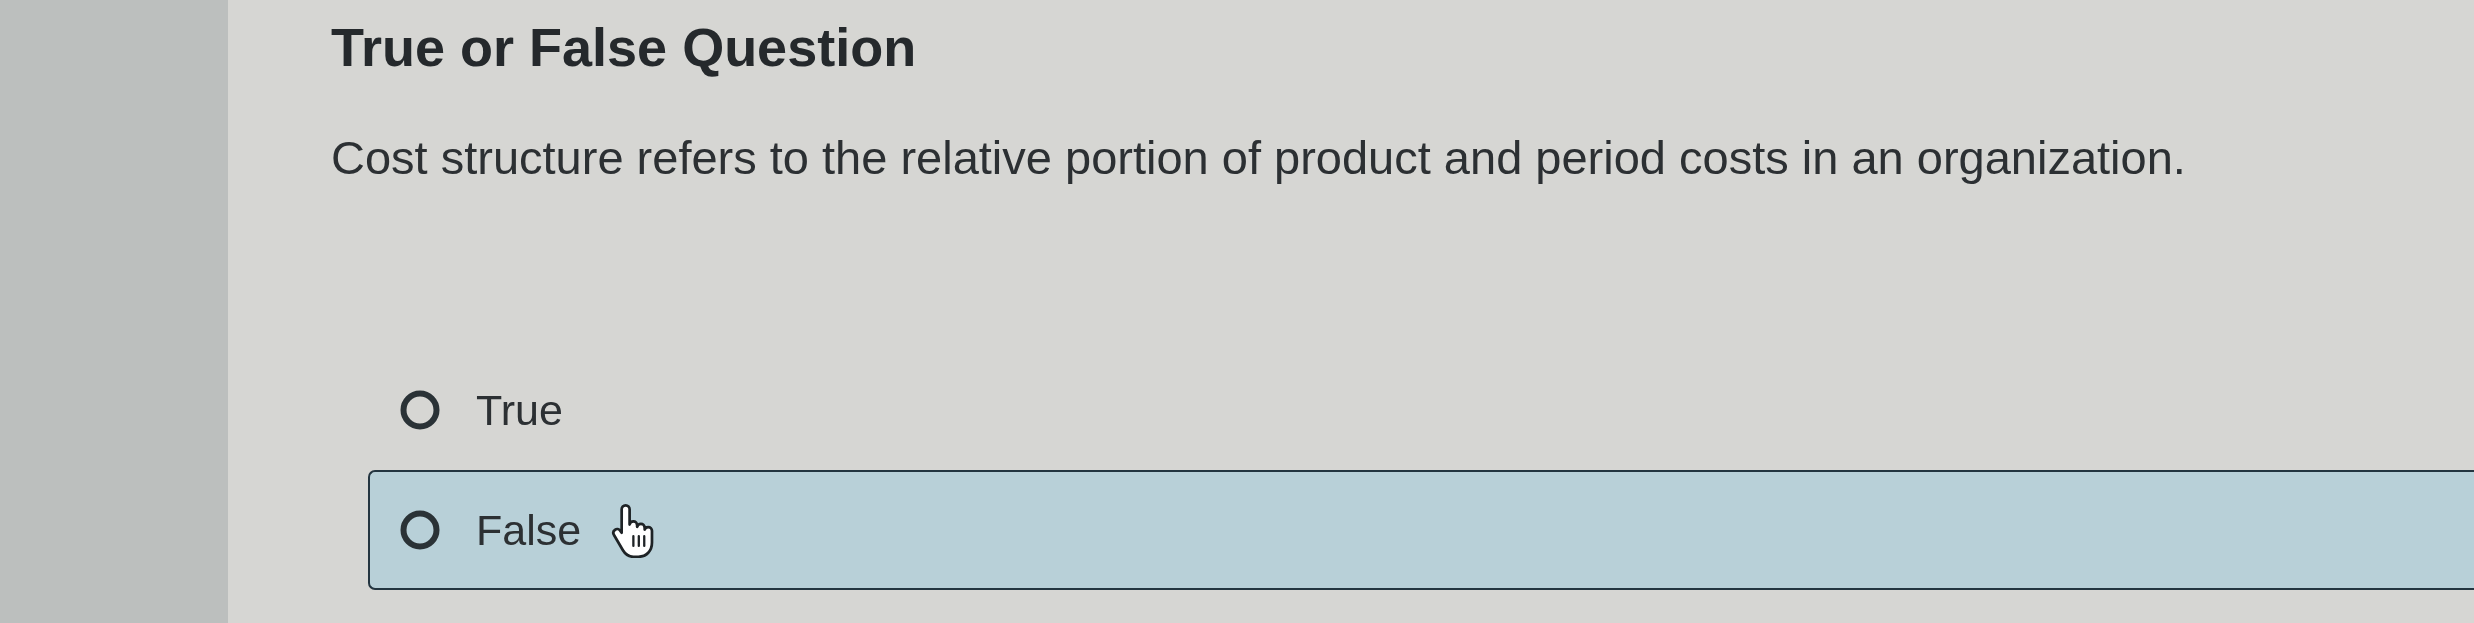 This screenshot has width=2474, height=623. What do you see at coordinates (624, 47) in the screenshot?
I see `question-title: True or False Question` at bounding box center [624, 47].